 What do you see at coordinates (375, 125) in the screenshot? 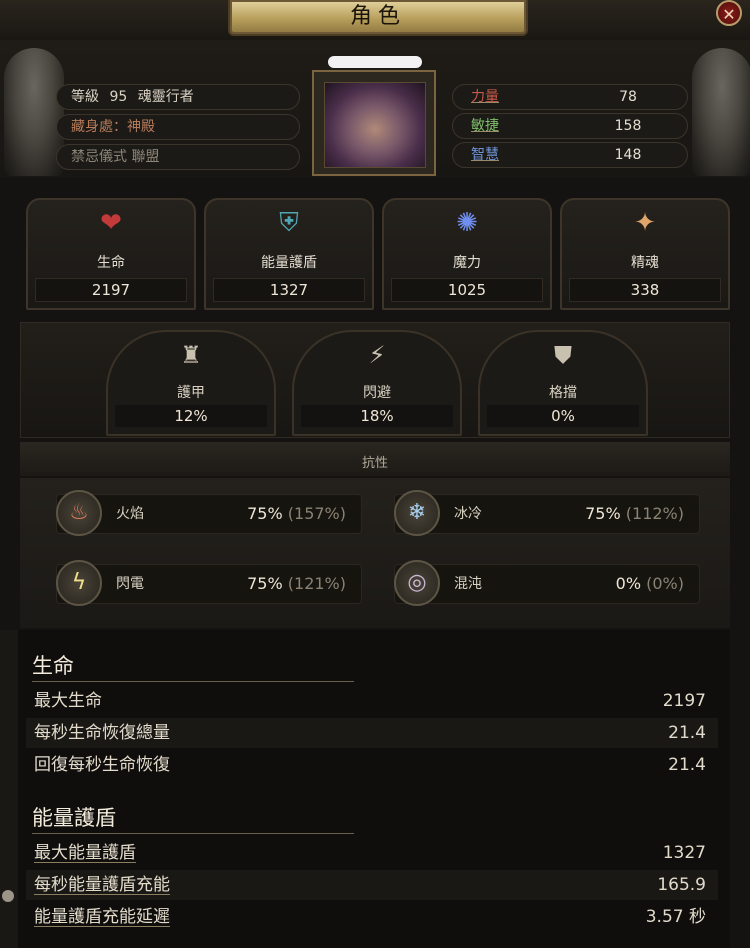
I see `character-portrait` at bounding box center [375, 125].